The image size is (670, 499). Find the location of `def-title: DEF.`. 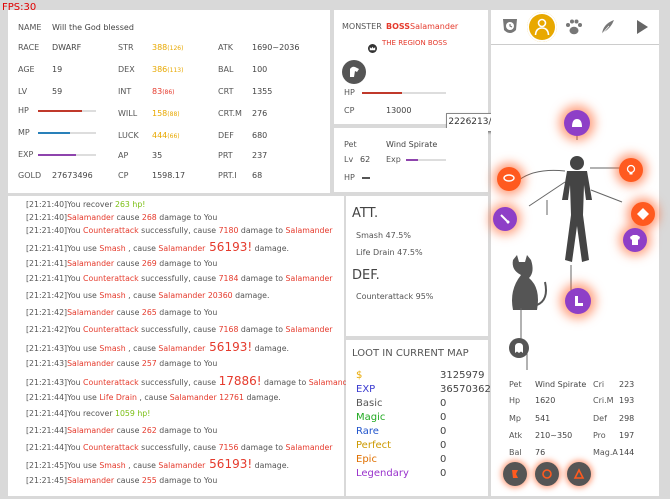

def-title: DEF. is located at coordinates (366, 275).